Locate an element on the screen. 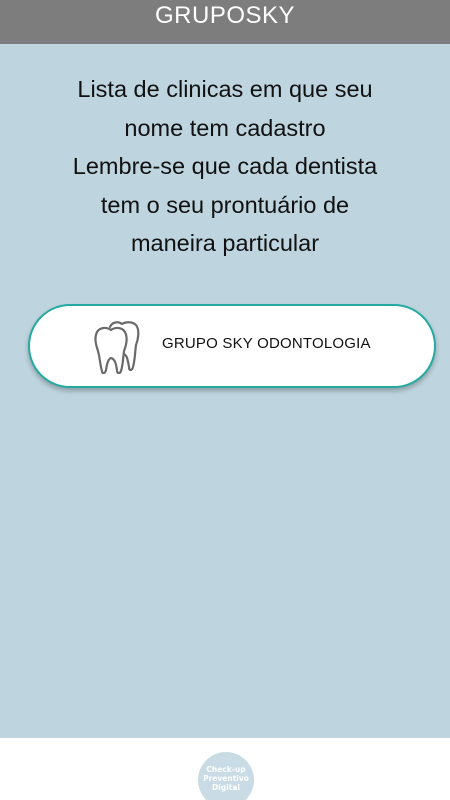 The width and height of the screenshot is (450, 800). footer: Check-up Preventivo Digital is located at coordinates (225, 769).